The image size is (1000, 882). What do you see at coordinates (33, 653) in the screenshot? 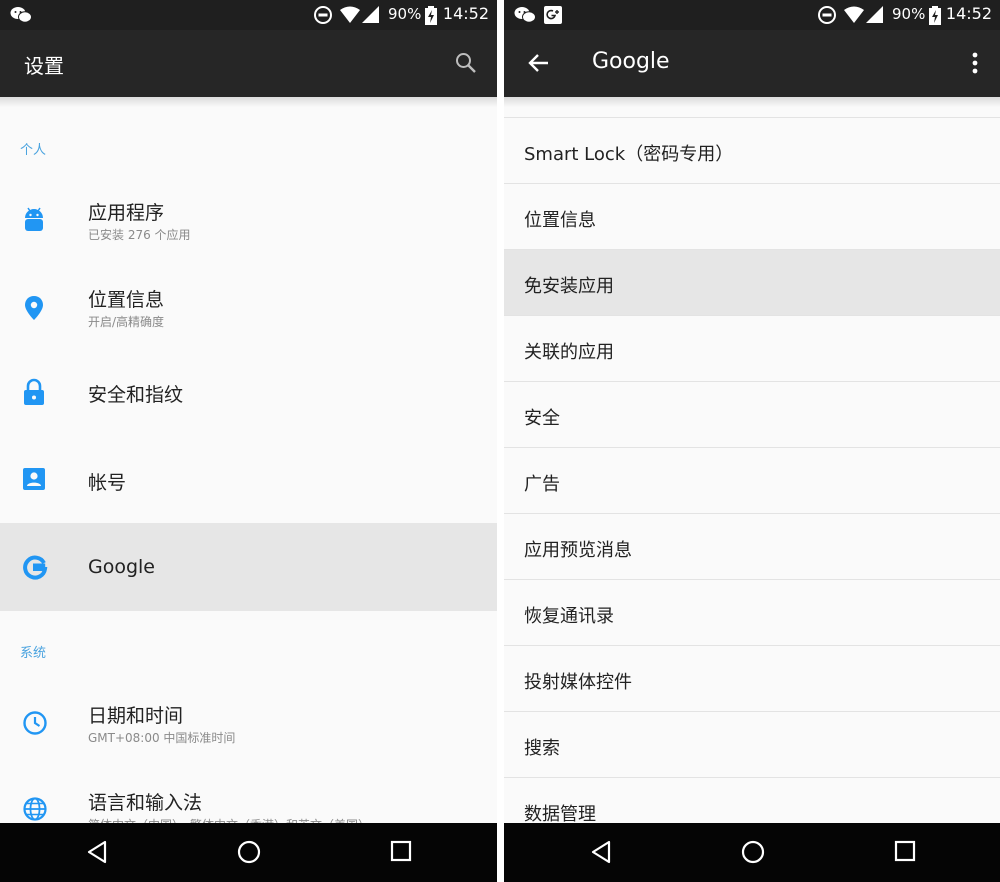
I see `section-header-system: 系统` at bounding box center [33, 653].